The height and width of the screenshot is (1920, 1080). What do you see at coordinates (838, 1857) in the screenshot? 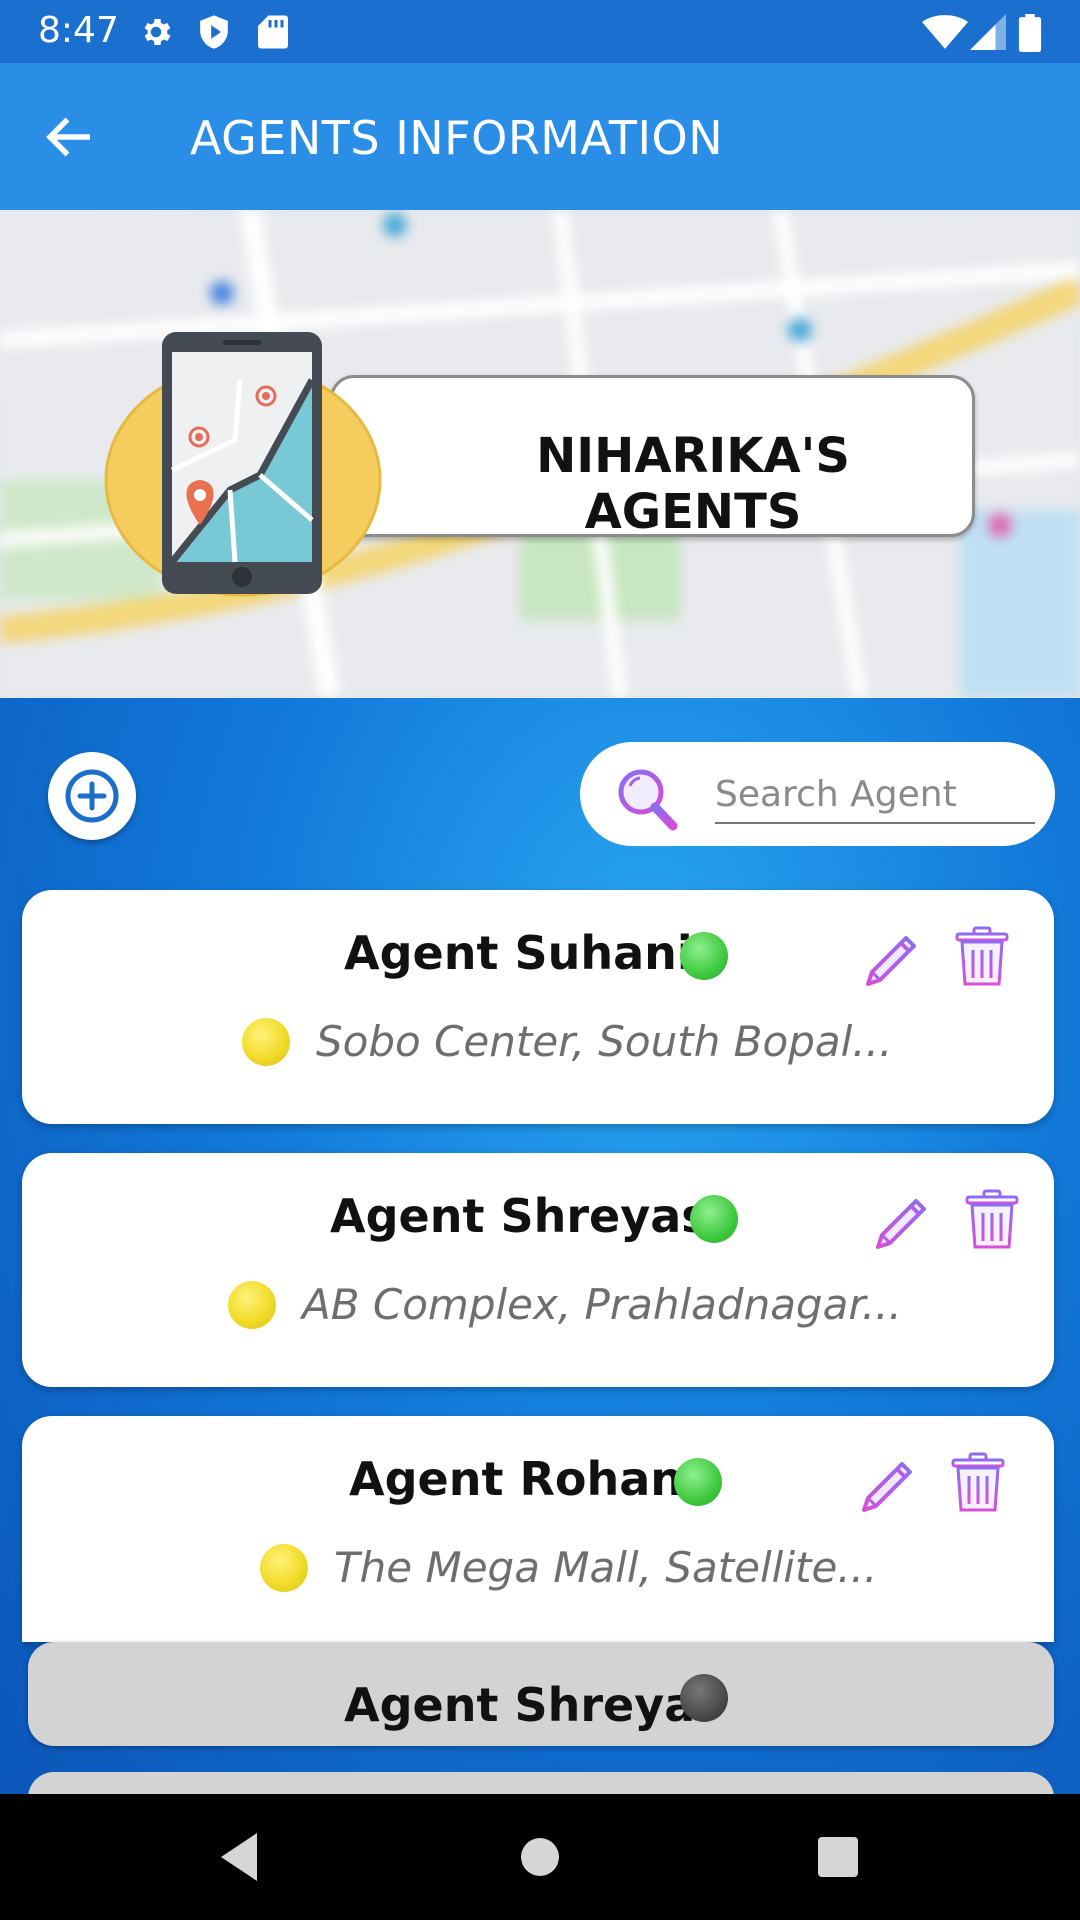
I see `recents-square-icon` at bounding box center [838, 1857].